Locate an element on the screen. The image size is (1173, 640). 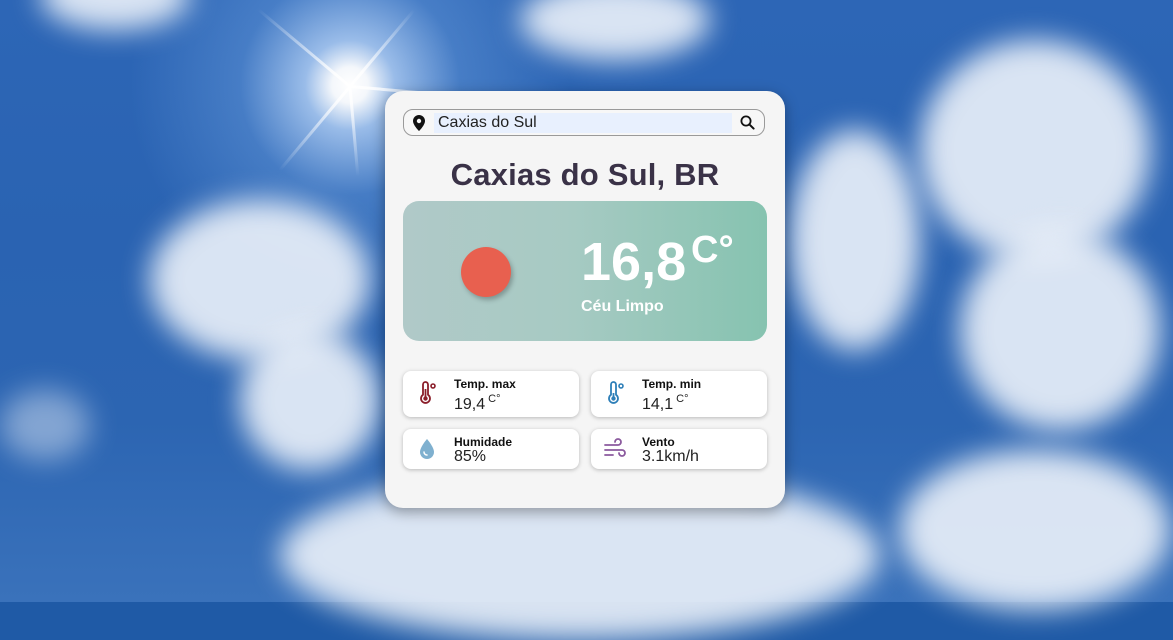
weather-description: Céu Limpo is located at coordinates (622, 306).